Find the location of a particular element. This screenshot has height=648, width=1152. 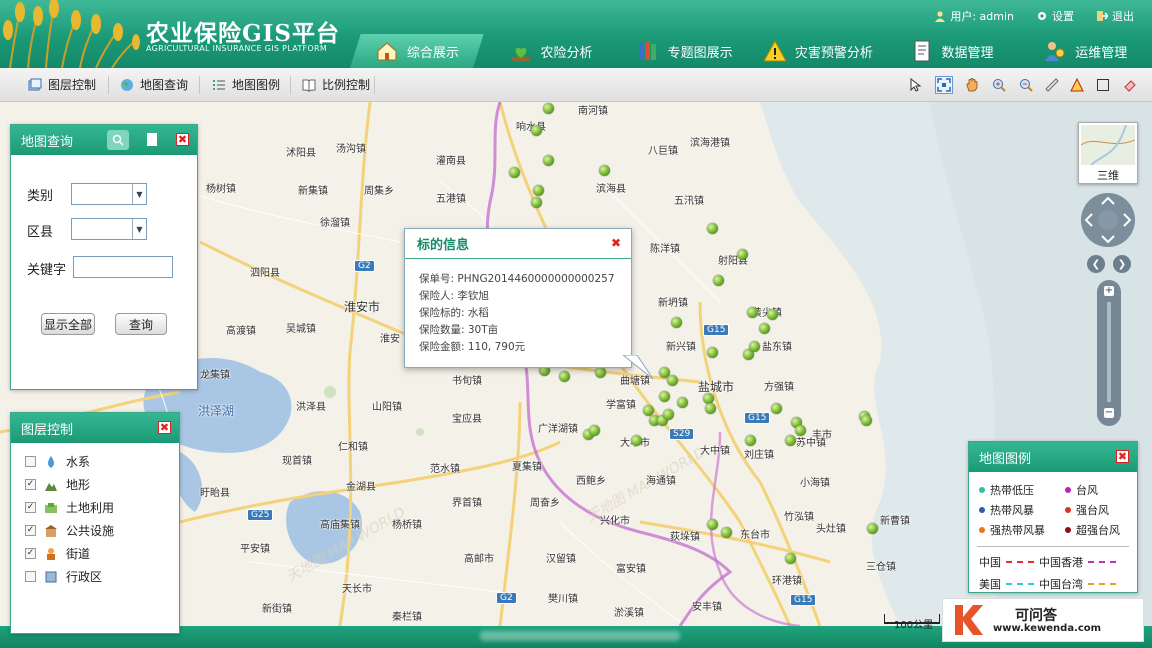

map-legend-button: 地图图例 is located at coordinates (246, 84).